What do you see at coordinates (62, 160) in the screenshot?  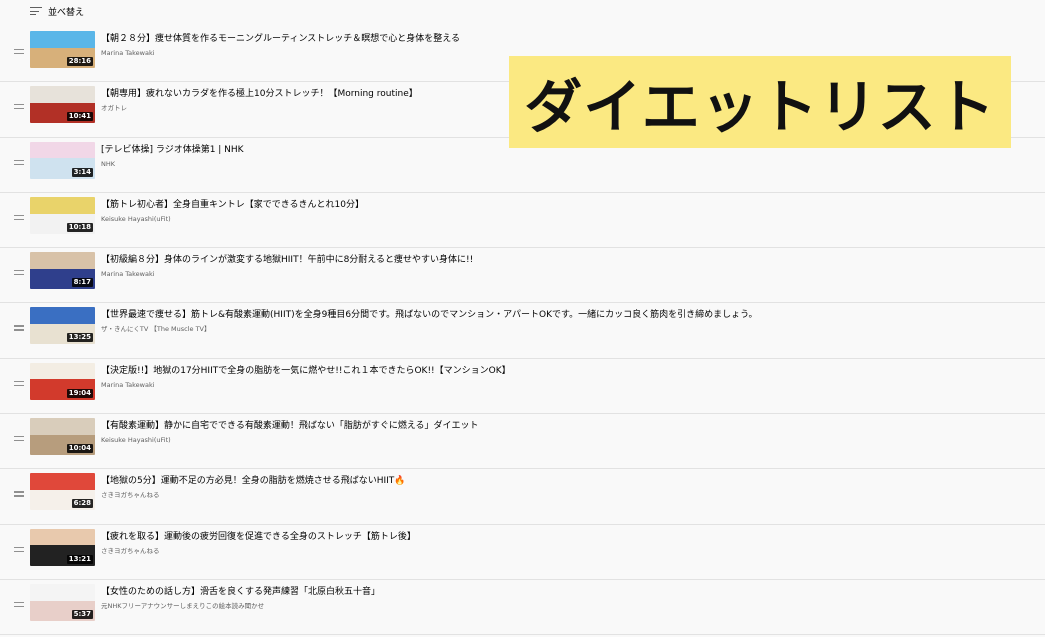 I see `video-thumbnail: 3:14` at bounding box center [62, 160].